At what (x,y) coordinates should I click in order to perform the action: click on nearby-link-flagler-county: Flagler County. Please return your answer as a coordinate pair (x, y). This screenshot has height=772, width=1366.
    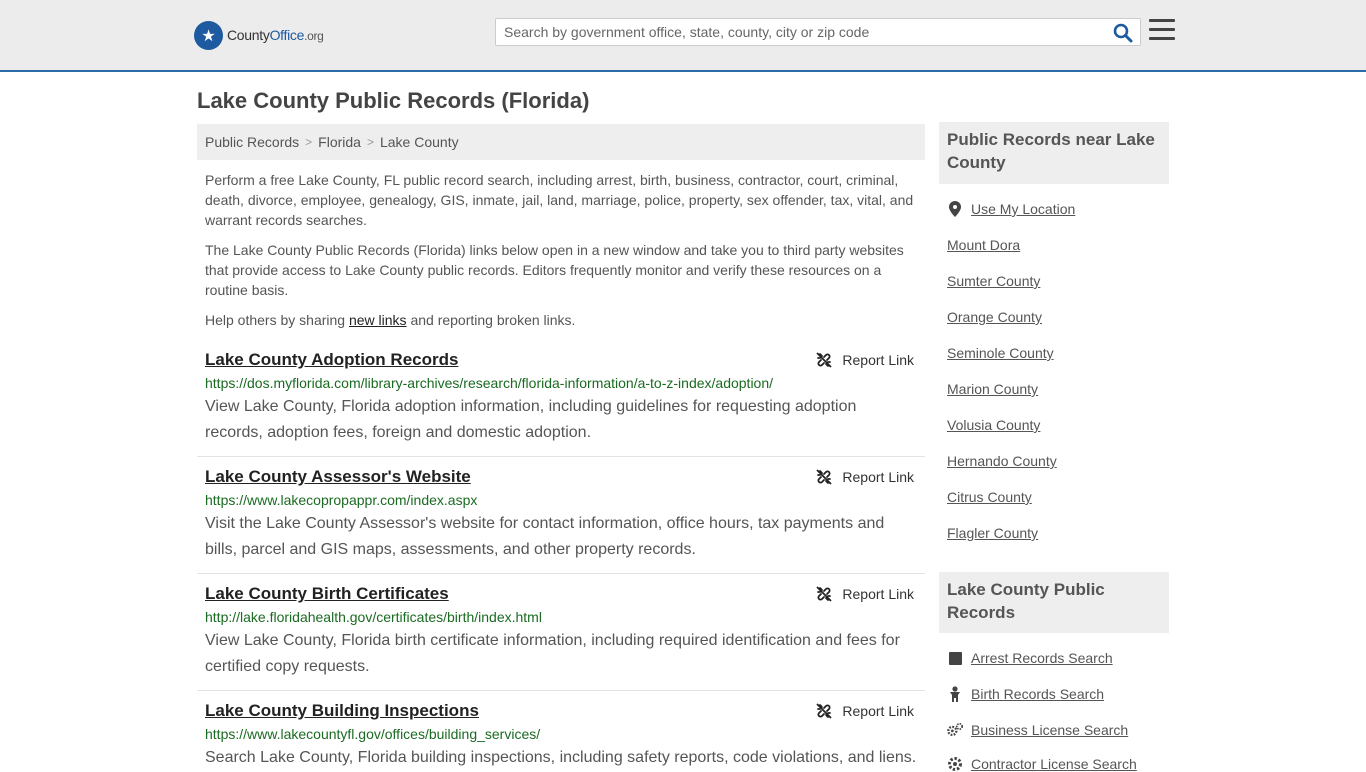
    Looking at the image, I should click on (992, 533).